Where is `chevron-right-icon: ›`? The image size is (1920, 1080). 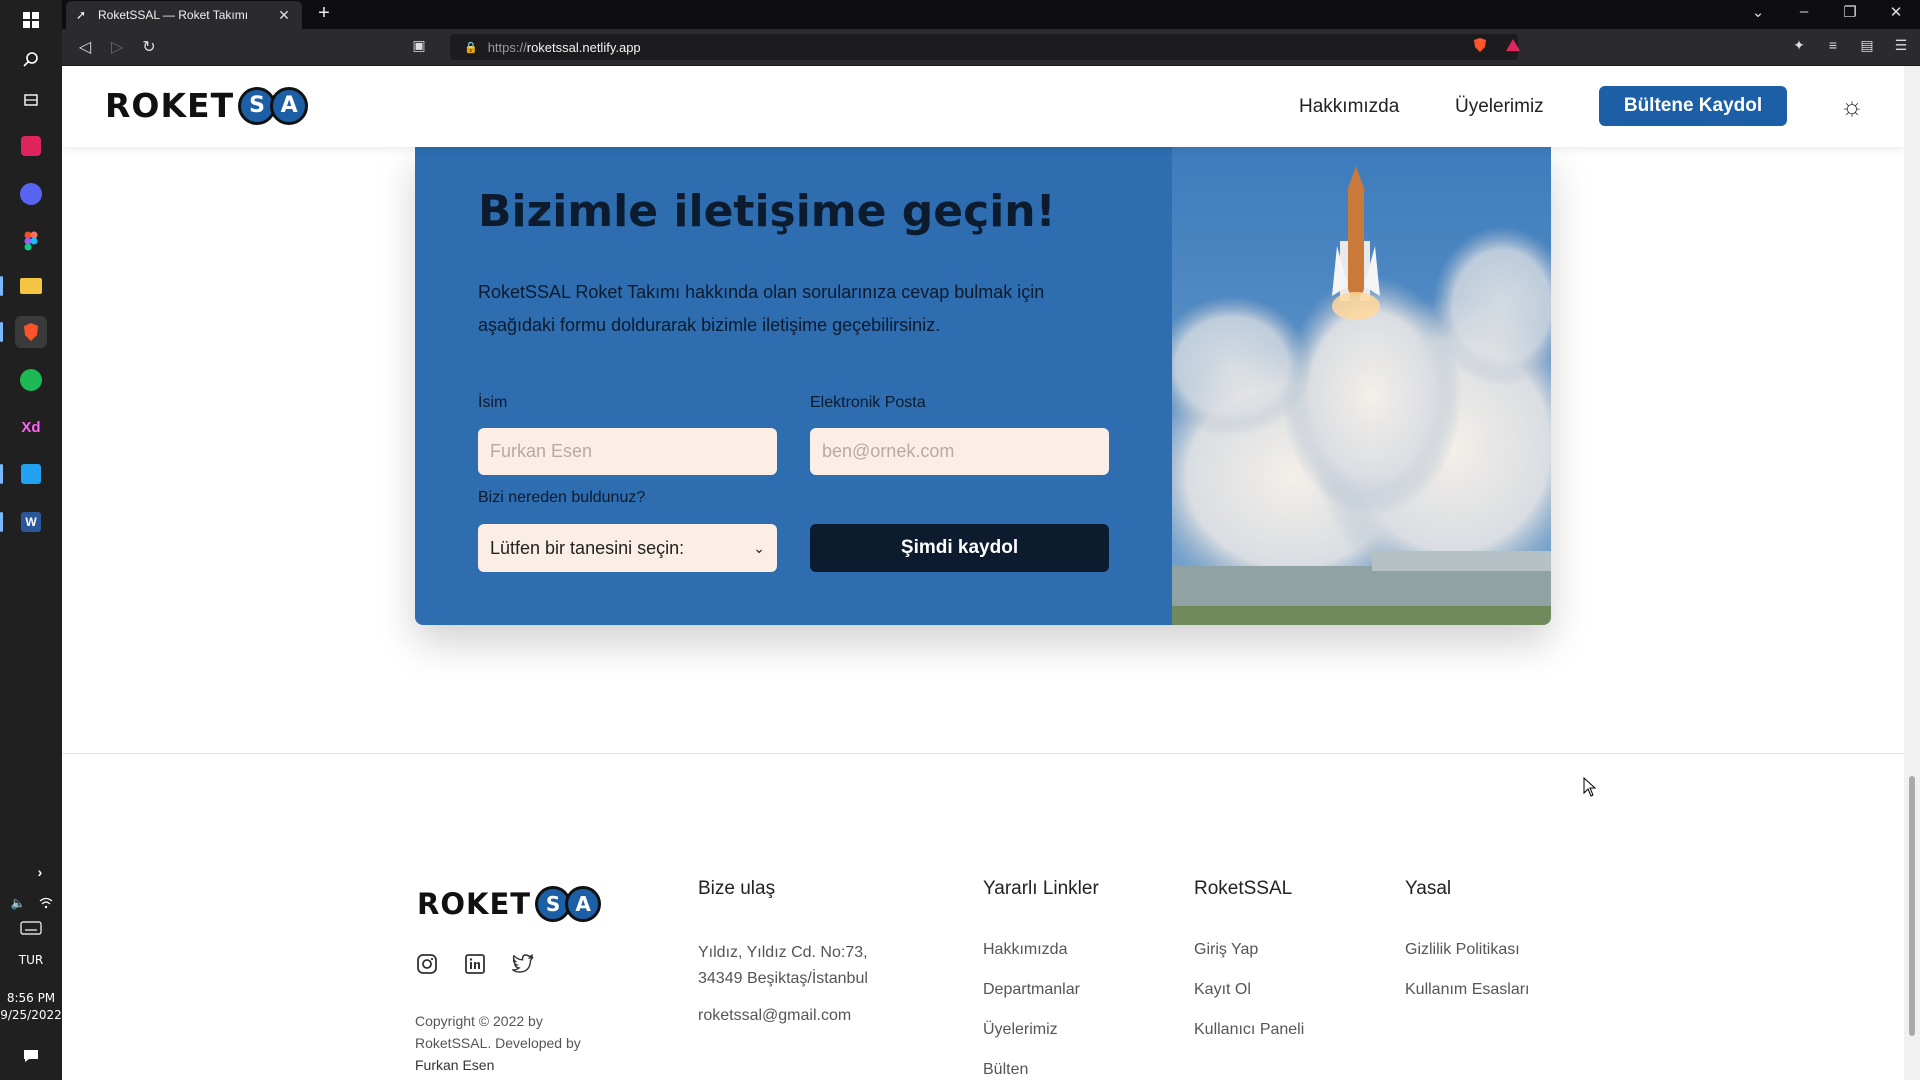 chevron-right-icon: › is located at coordinates (40, 872).